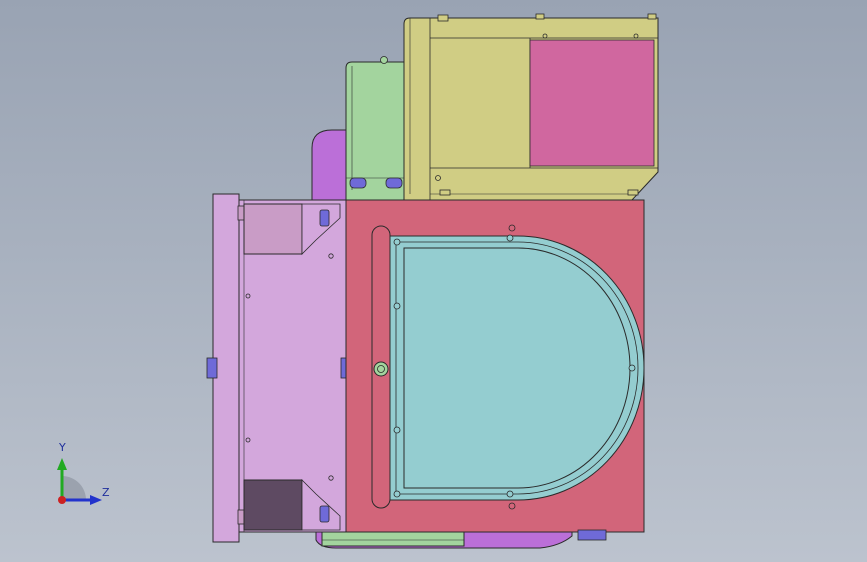 The image size is (867, 562). What do you see at coordinates (592, 103) in the screenshot?
I see `magenta-cover` at bounding box center [592, 103].